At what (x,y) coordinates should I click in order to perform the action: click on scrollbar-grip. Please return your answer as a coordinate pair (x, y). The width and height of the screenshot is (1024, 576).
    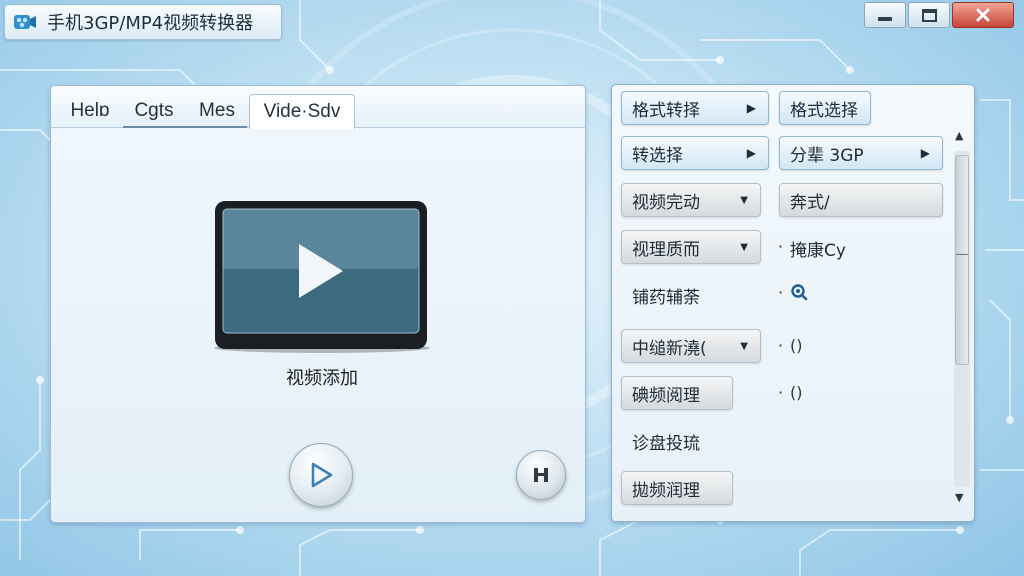
    Looking at the image, I should click on (962, 254).